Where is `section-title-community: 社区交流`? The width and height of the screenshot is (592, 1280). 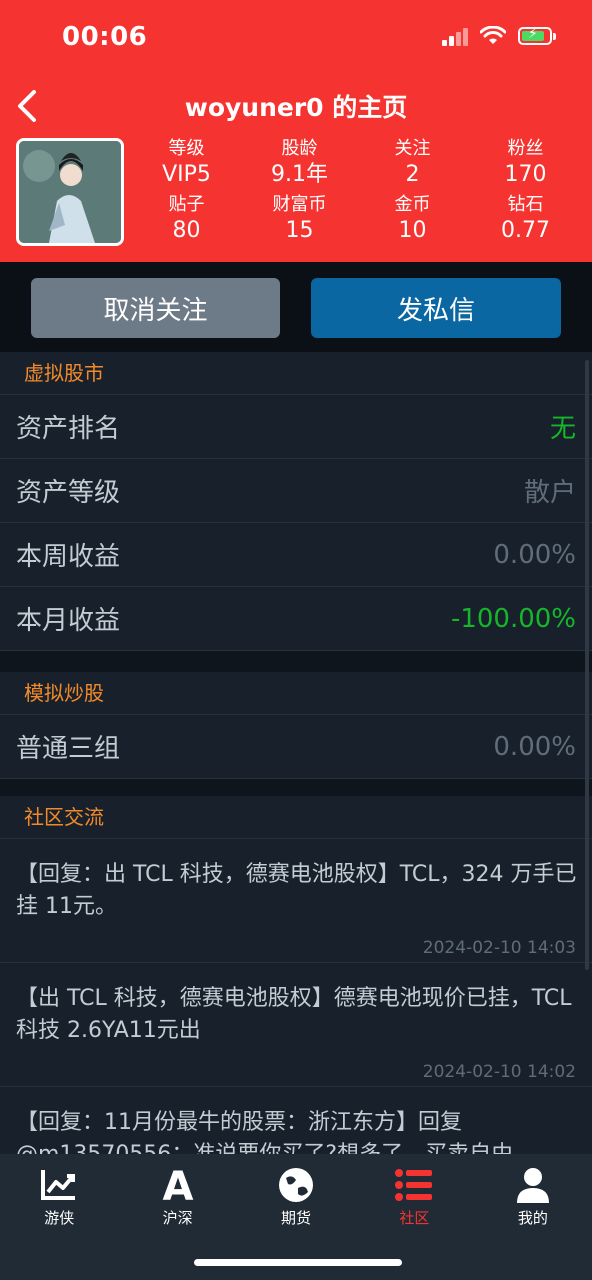 section-title-community: 社区交流 is located at coordinates (296, 817).